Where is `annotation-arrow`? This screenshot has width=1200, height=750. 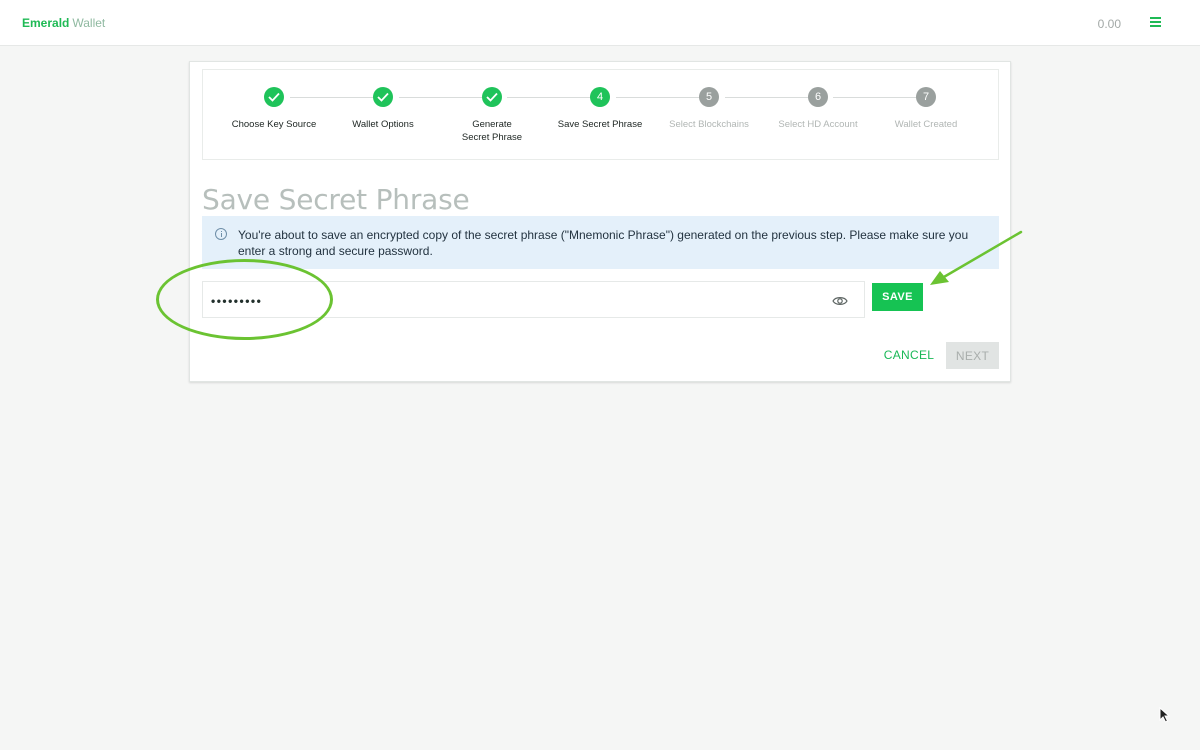
annotation-arrow is located at coordinates (976, 257).